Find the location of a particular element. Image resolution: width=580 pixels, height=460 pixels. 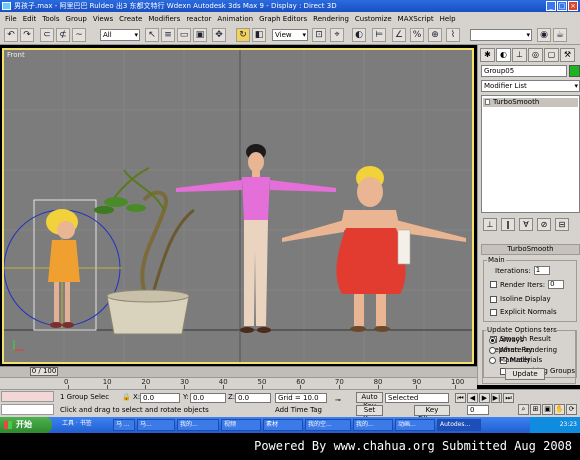

window-crossing-icon: ▣ is located at coordinates (200, 35).